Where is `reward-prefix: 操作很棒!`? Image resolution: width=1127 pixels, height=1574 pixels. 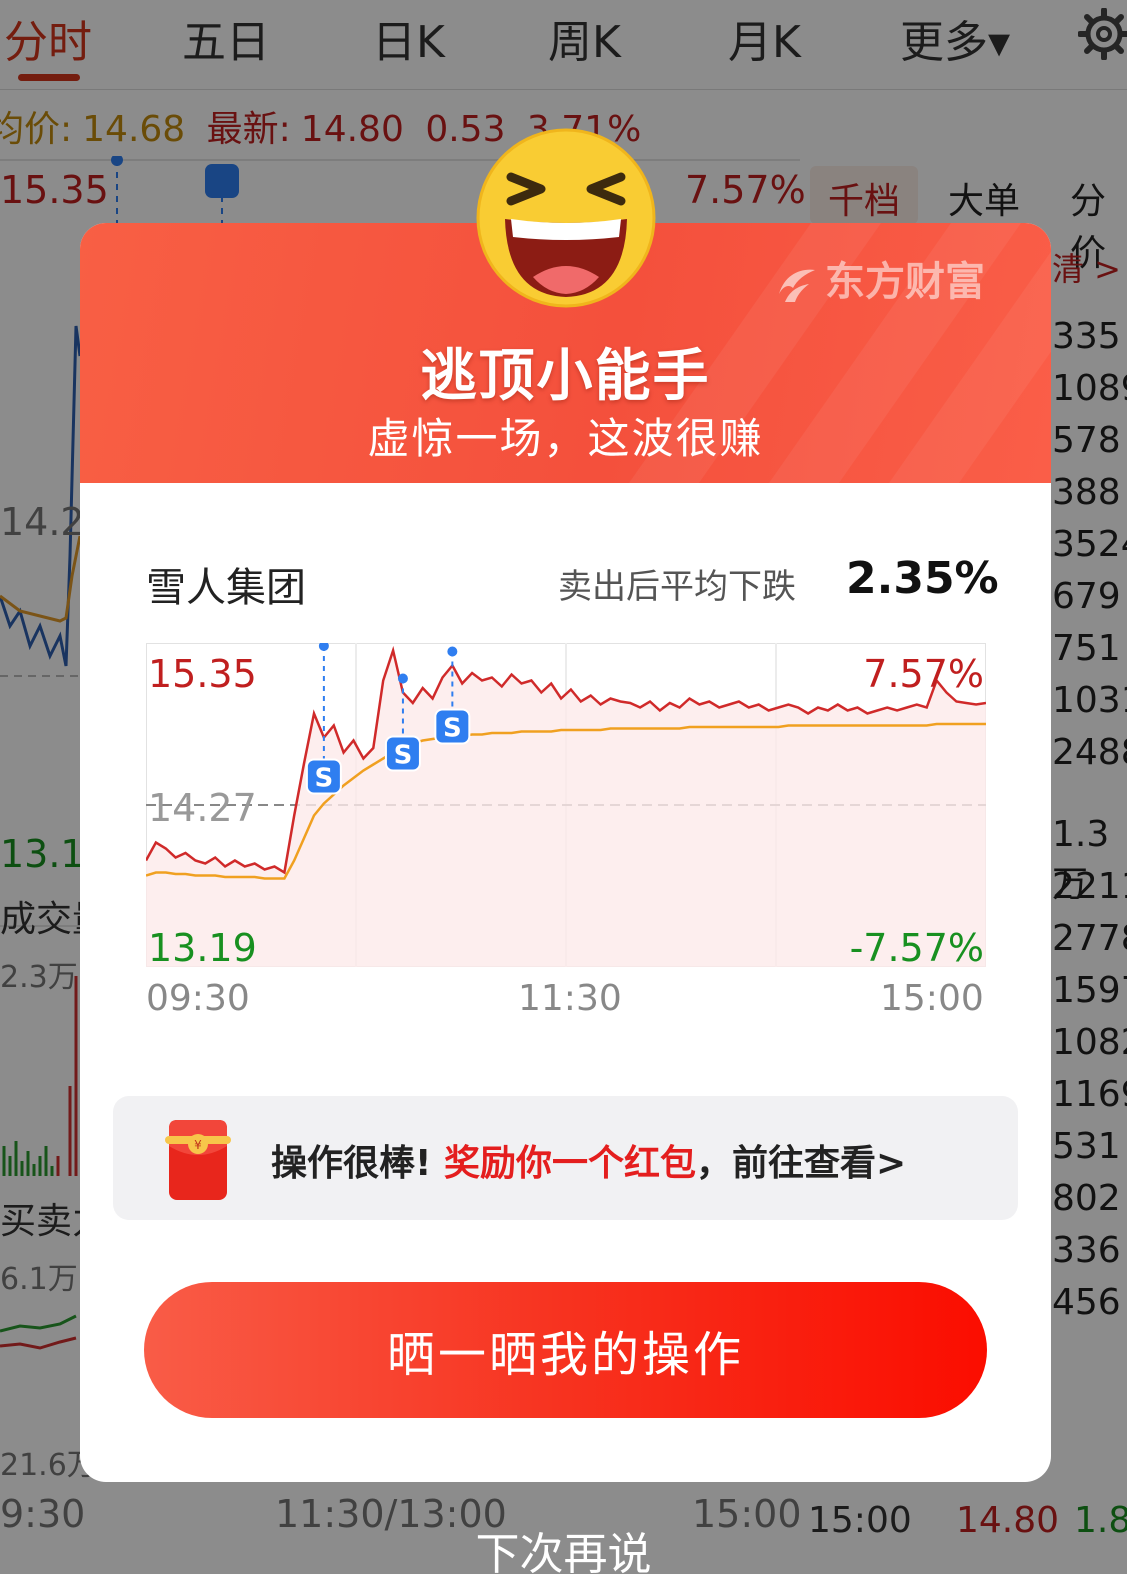 reward-prefix: 操作很棒! is located at coordinates (351, 1163).